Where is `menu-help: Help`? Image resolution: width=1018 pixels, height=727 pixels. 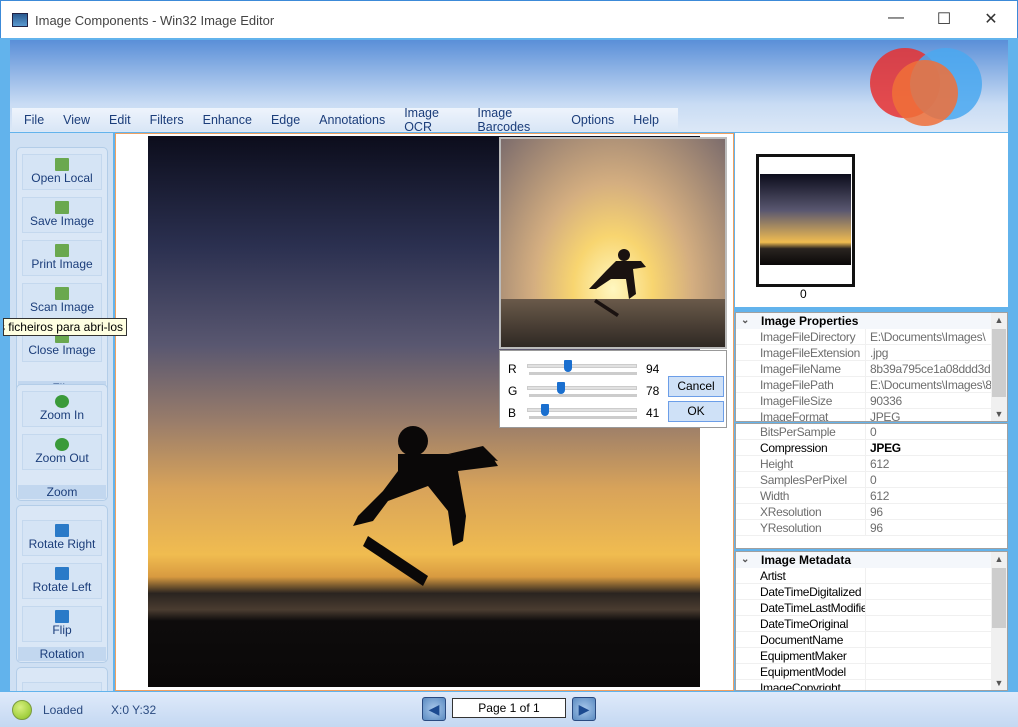
menu-help: Help is located at coordinates (646, 120).